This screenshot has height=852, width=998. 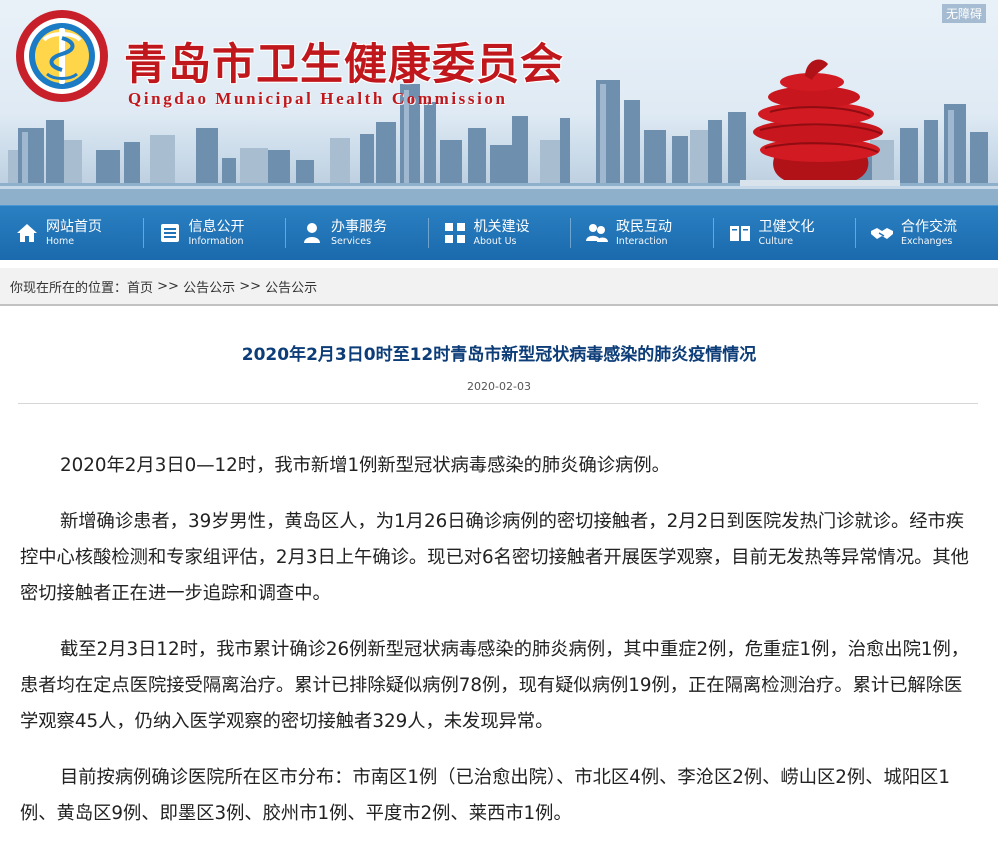 What do you see at coordinates (62, 56) in the screenshot?
I see `commission-logo` at bounding box center [62, 56].